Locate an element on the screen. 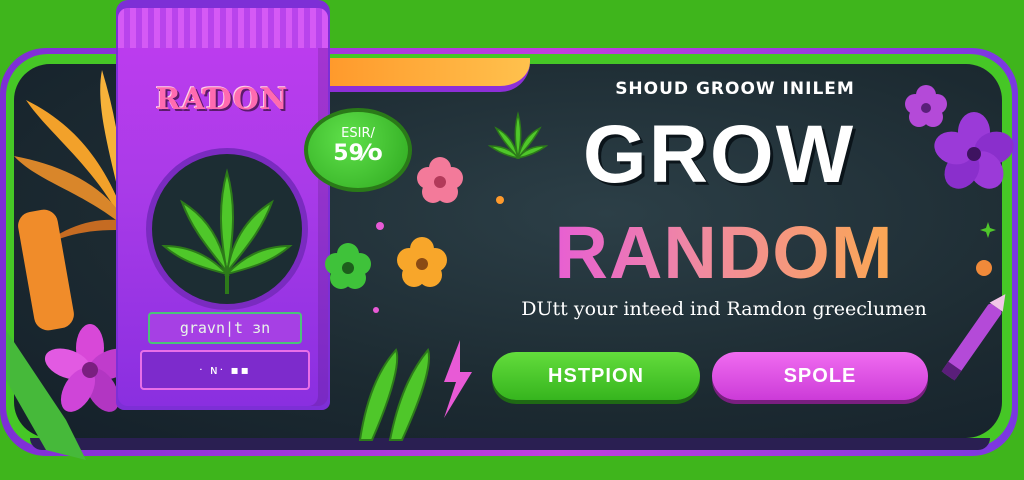 Image resolution: width=1024 pixels, height=480 pixels. discount-badge-caption: ESIR/ is located at coordinates (358, 133).